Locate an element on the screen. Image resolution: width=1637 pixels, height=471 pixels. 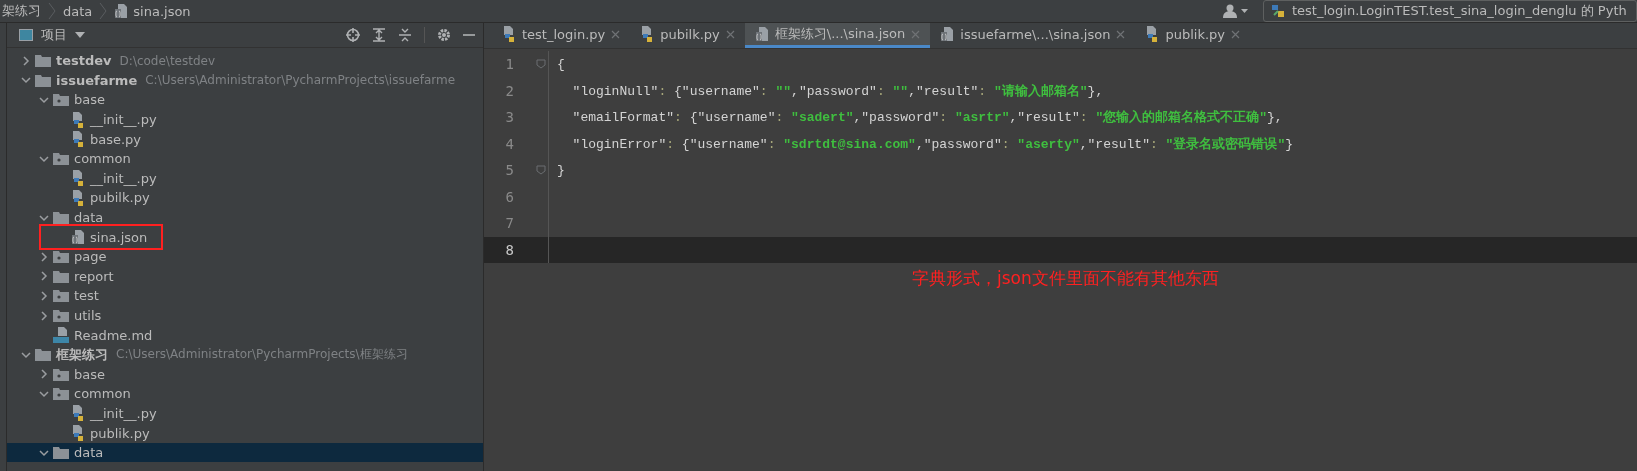
editor-tab: issuefarme\...\sina.json is located at coordinates (1033, 35).